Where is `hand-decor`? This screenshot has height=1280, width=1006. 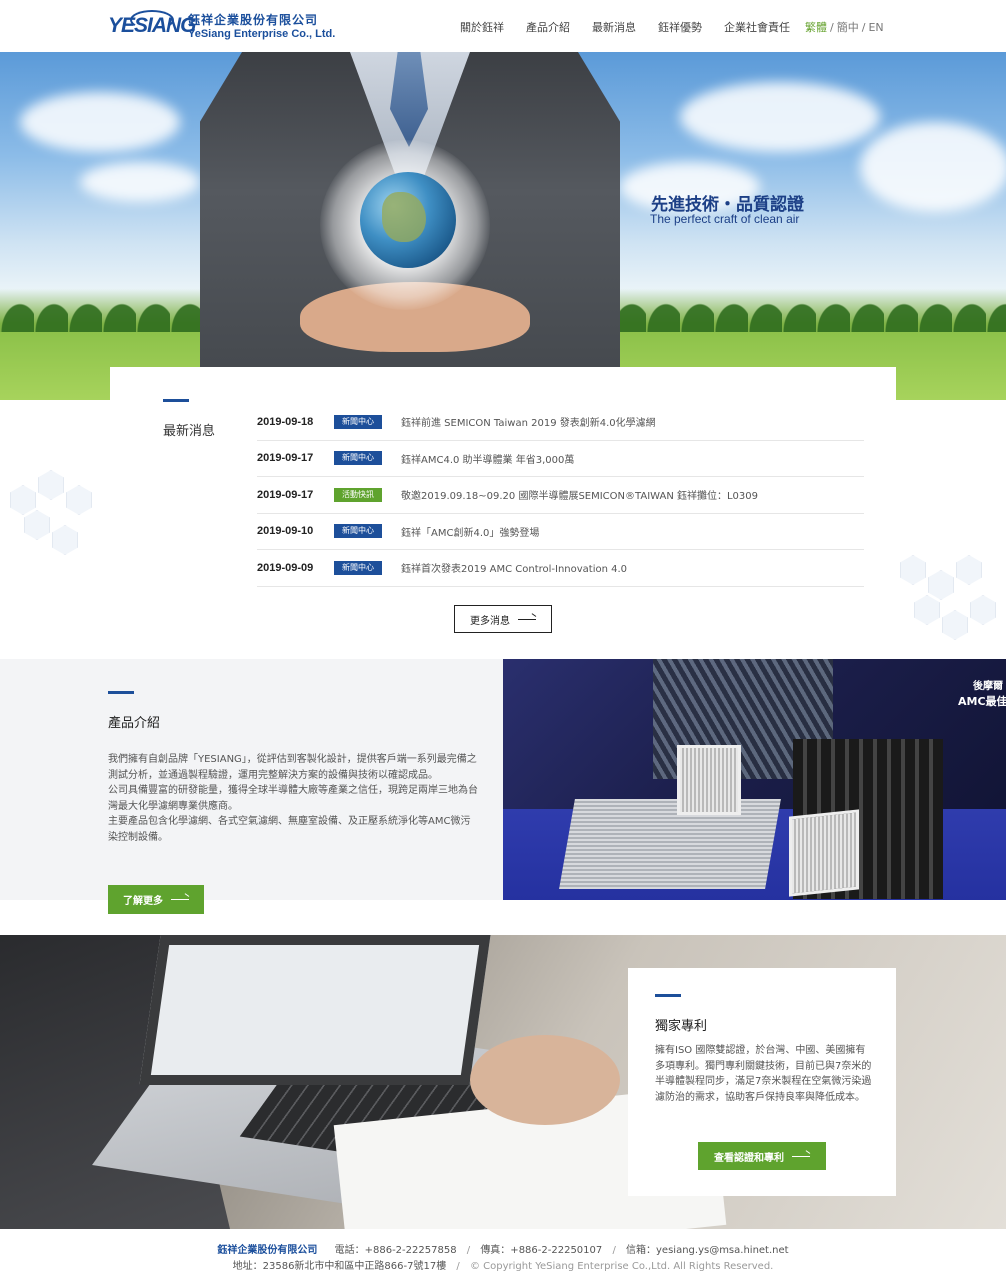 hand-decor is located at coordinates (545, 1080).